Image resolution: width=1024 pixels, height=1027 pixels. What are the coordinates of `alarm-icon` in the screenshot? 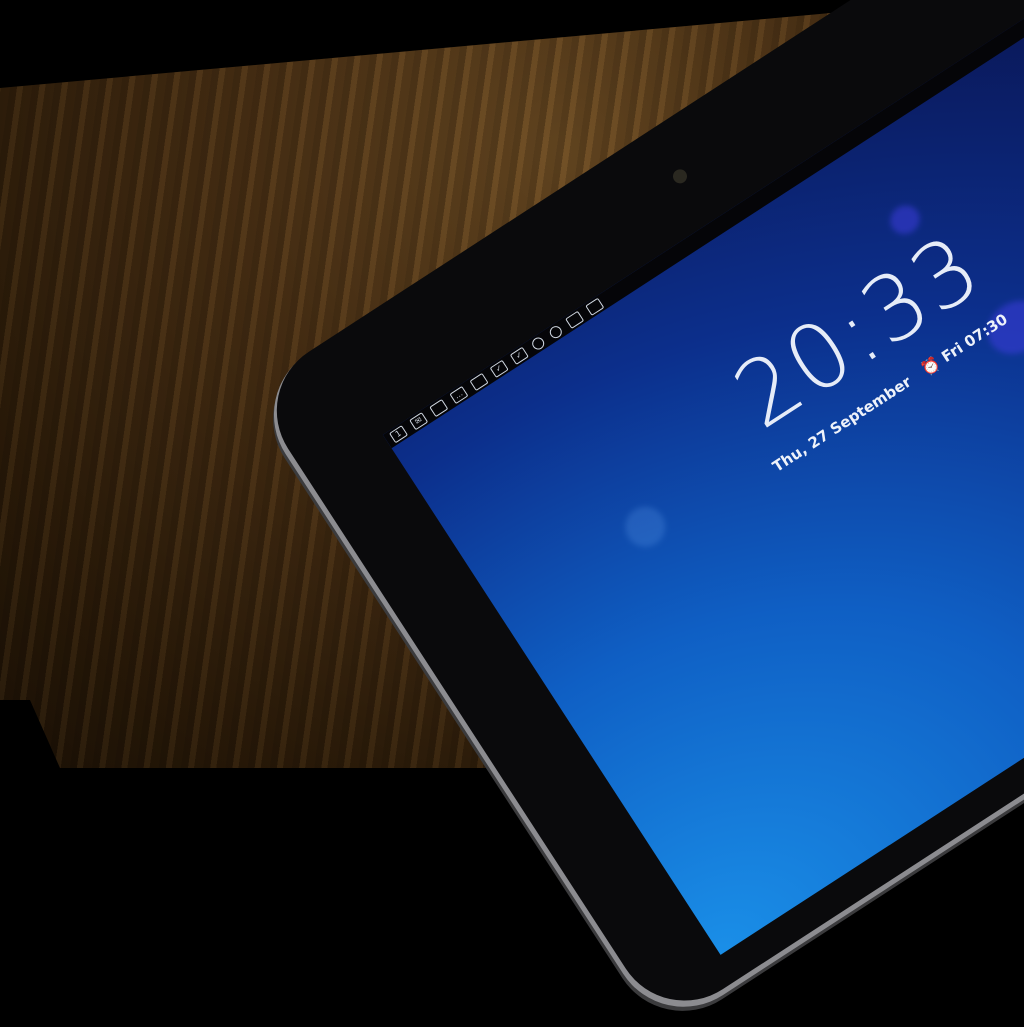 It's located at (556, 332).